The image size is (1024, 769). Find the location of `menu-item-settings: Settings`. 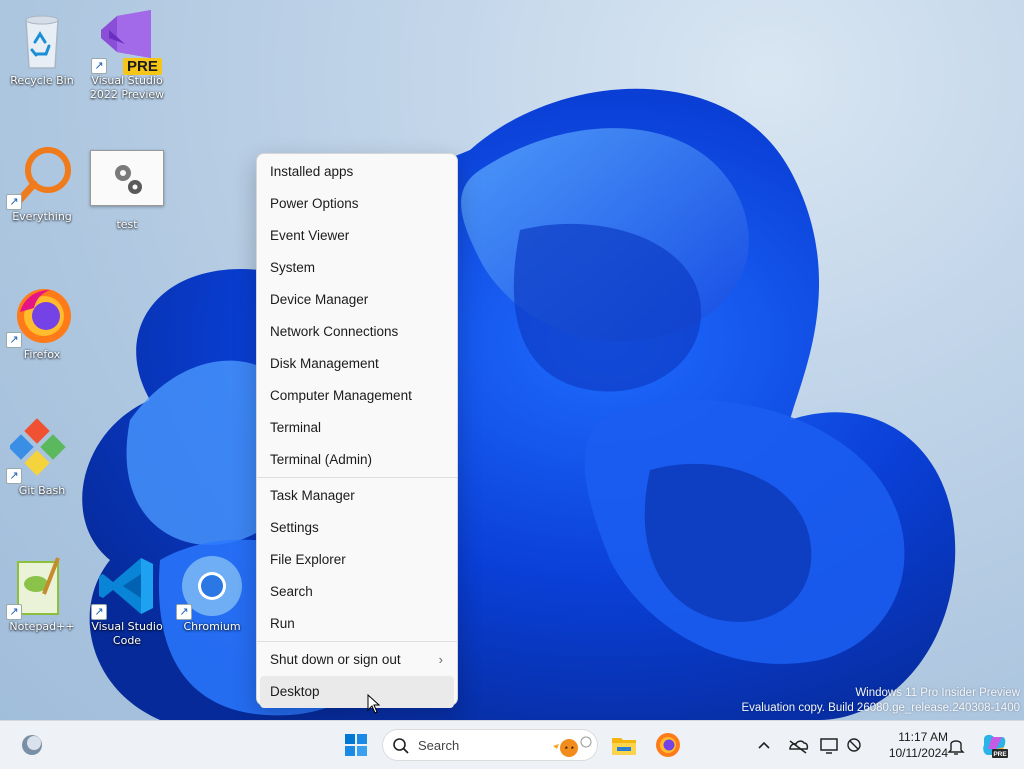

menu-item-settings: Settings is located at coordinates (357, 528).